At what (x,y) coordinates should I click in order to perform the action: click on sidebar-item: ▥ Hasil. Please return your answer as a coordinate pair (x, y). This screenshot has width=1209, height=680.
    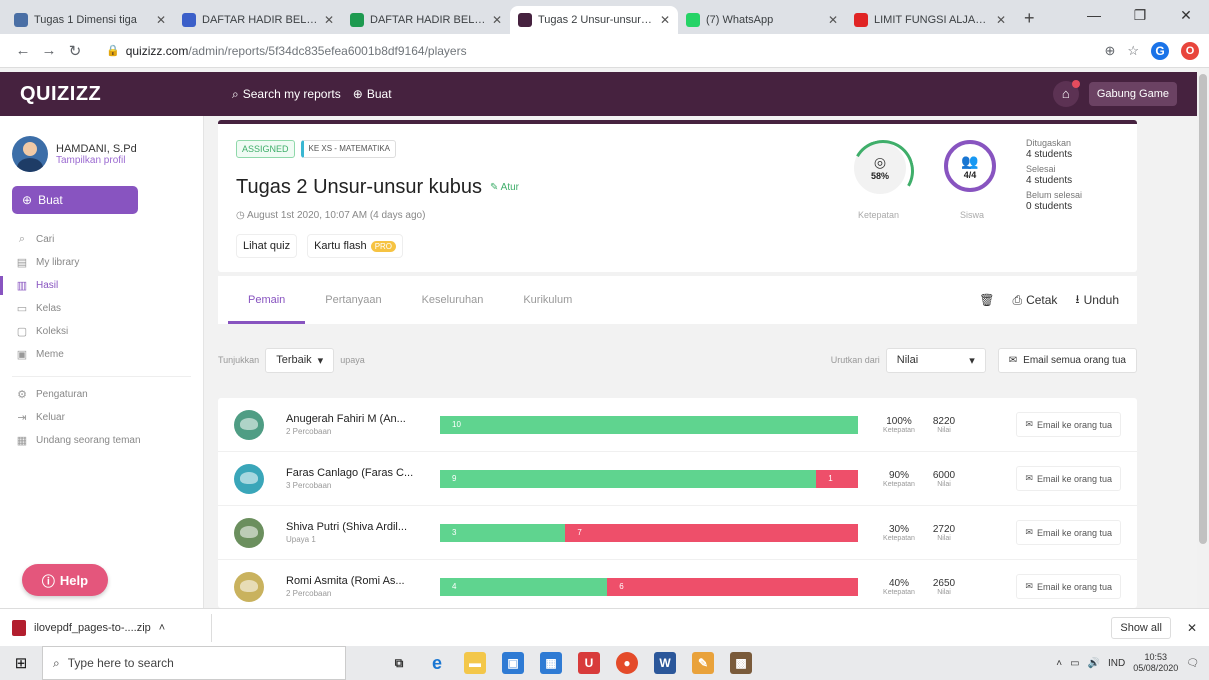
    Looking at the image, I should click on (101, 285).